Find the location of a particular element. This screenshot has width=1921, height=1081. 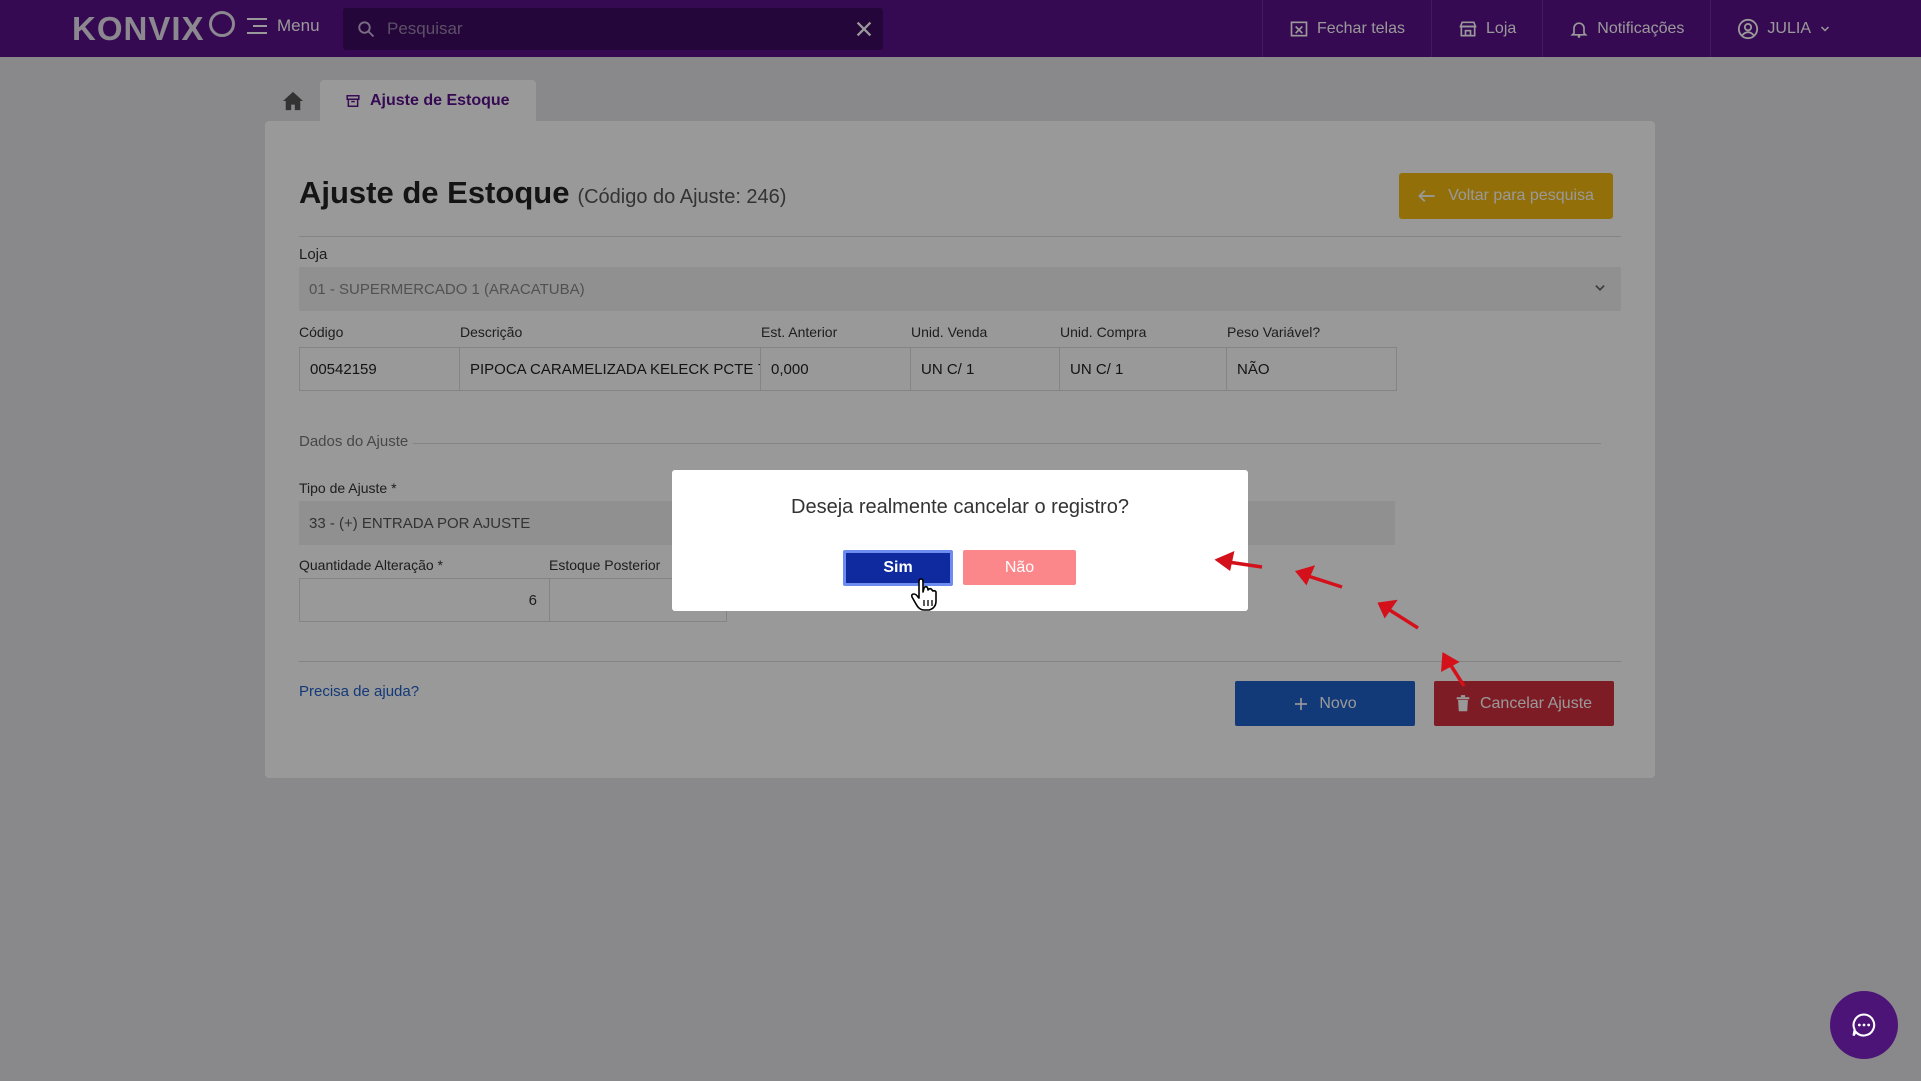

annotation-arrows is located at coordinates (1340, 619).